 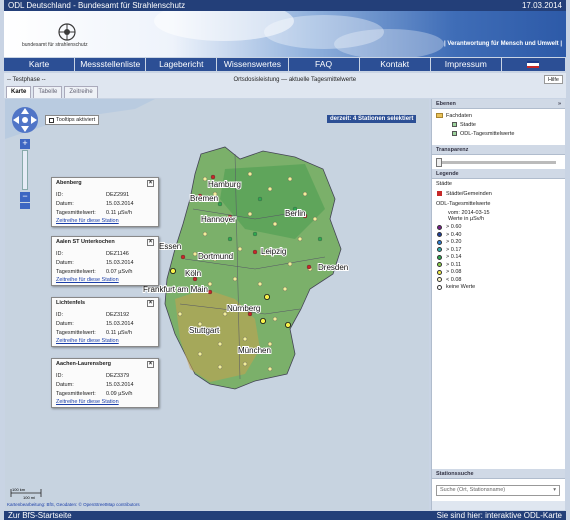 What do you see at coordinates (446, 104) in the screenshot?
I see `layers-title: Ebenen` at bounding box center [446, 104].